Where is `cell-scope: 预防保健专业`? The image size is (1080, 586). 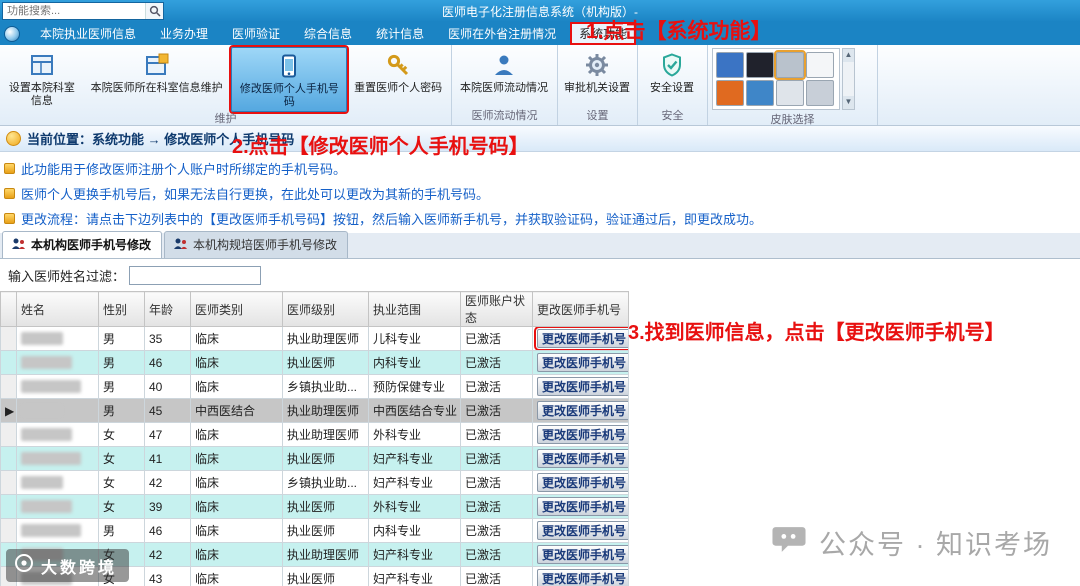 cell-scope: 预防保健专业 is located at coordinates (414, 386).